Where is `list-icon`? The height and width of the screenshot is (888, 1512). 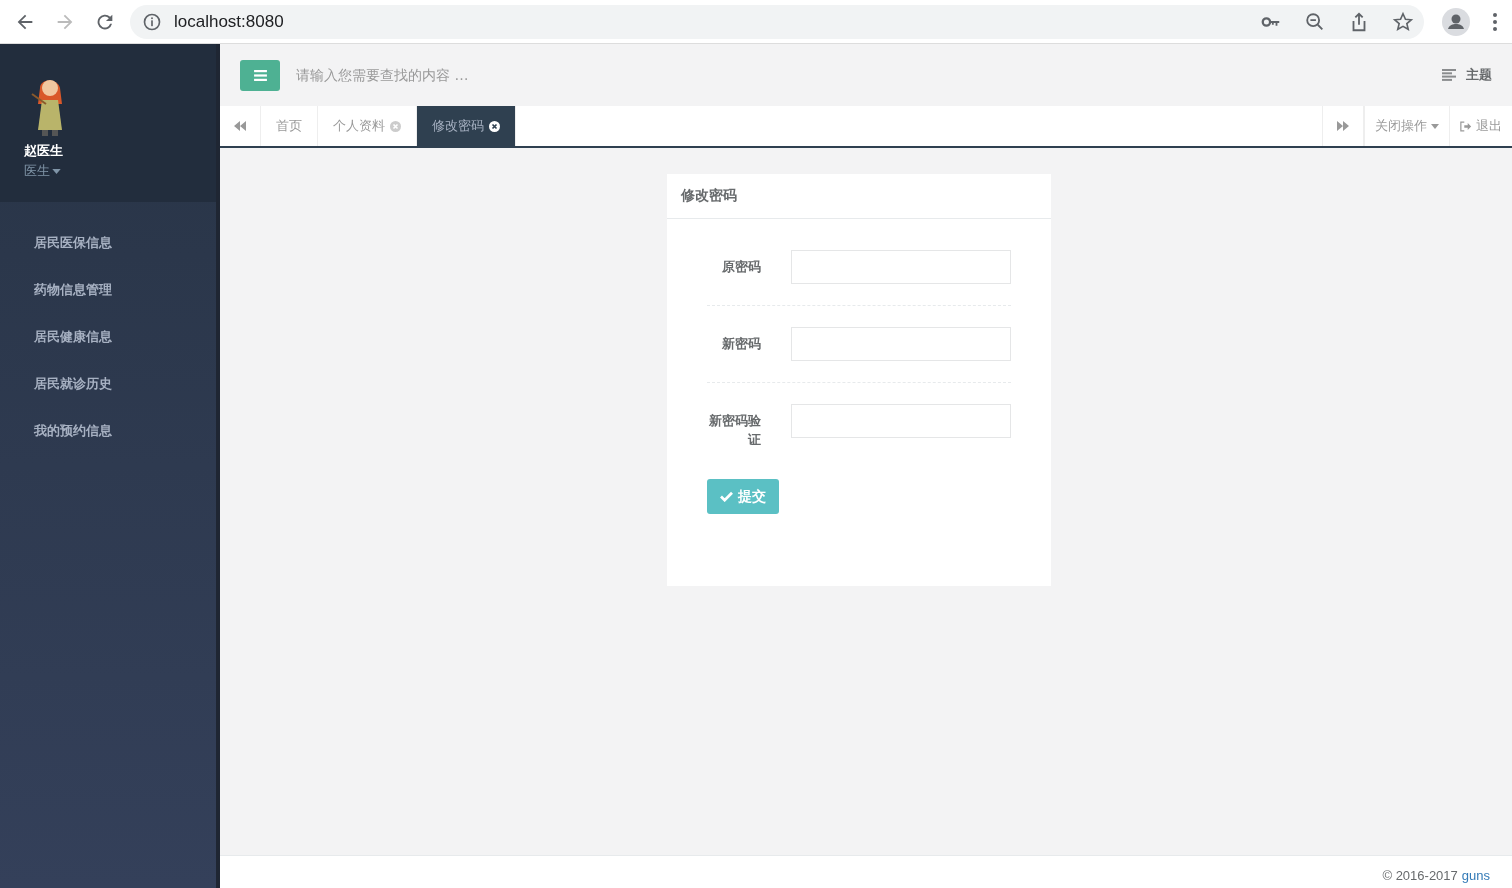
list-icon is located at coordinates (1449, 75).